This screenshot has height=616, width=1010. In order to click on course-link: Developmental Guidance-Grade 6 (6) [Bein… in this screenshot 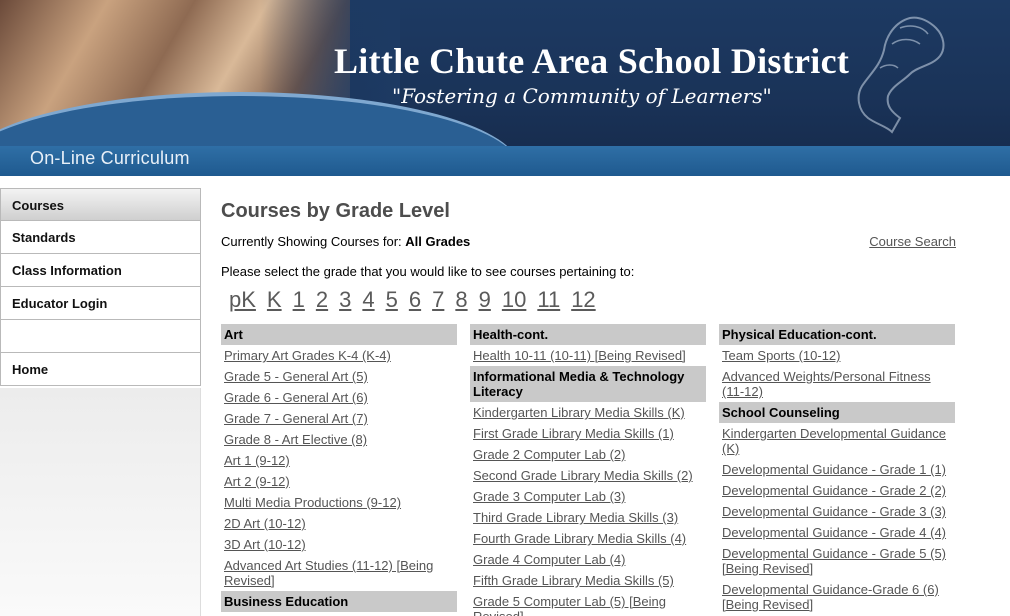, I will do `click(837, 597)`.